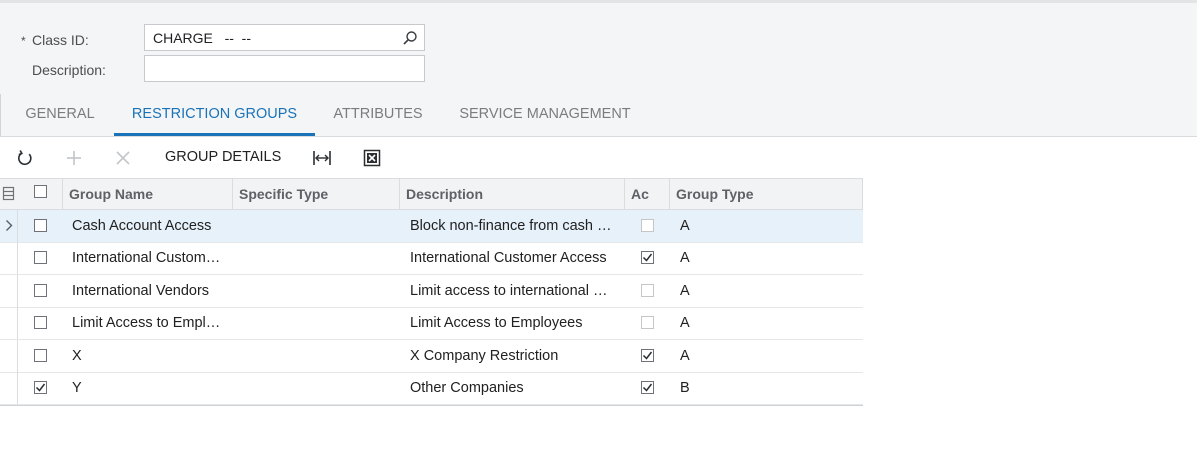 The image size is (1197, 455). Describe the element at coordinates (514, 258) in the screenshot. I see `description-cell: International Customer Access` at that location.